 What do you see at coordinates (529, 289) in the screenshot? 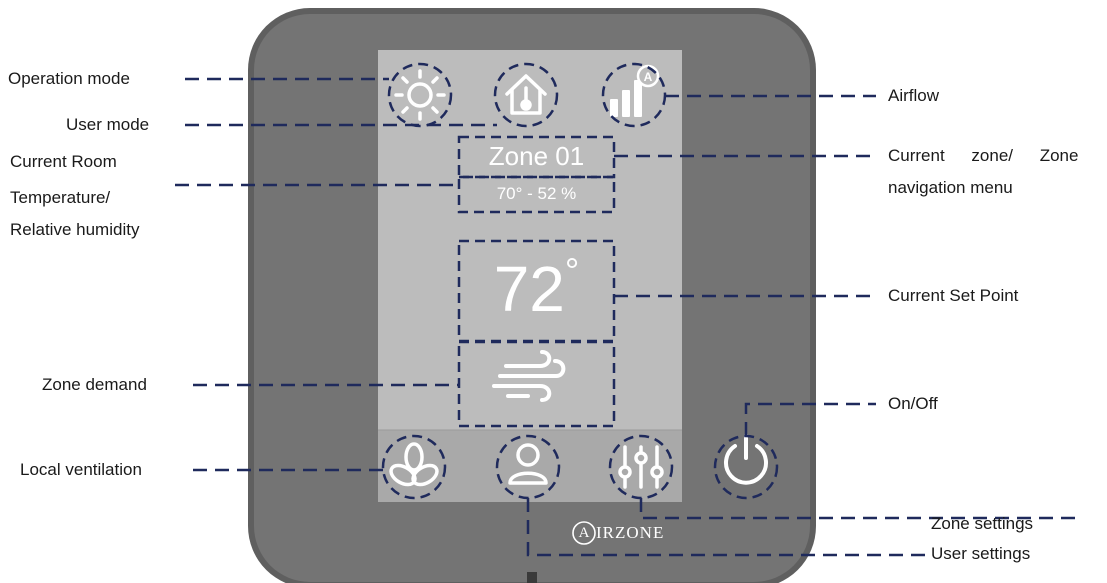
I see `set-point-number: 72` at bounding box center [529, 289].